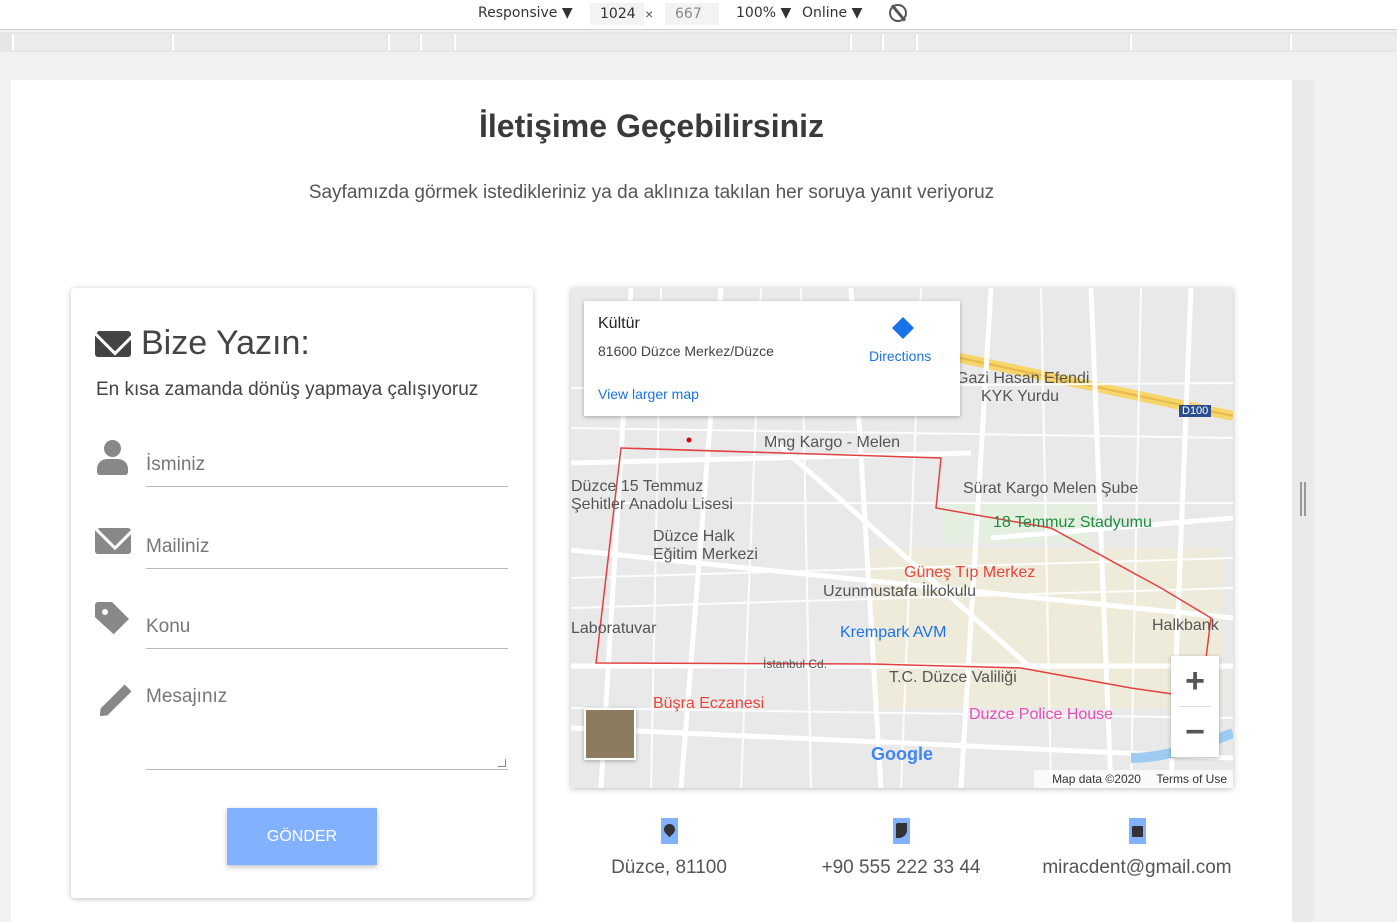 This screenshot has height=922, width=1397. What do you see at coordinates (187, 696) in the screenshot?
I see `message-placeholder: Mesajınız` at bounding box center [187, 696].